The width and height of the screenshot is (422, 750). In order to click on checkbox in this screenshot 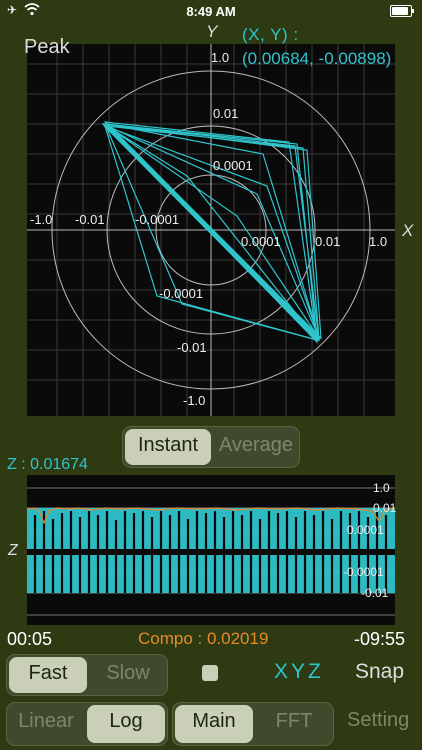, I will do `click(210, 673)`.